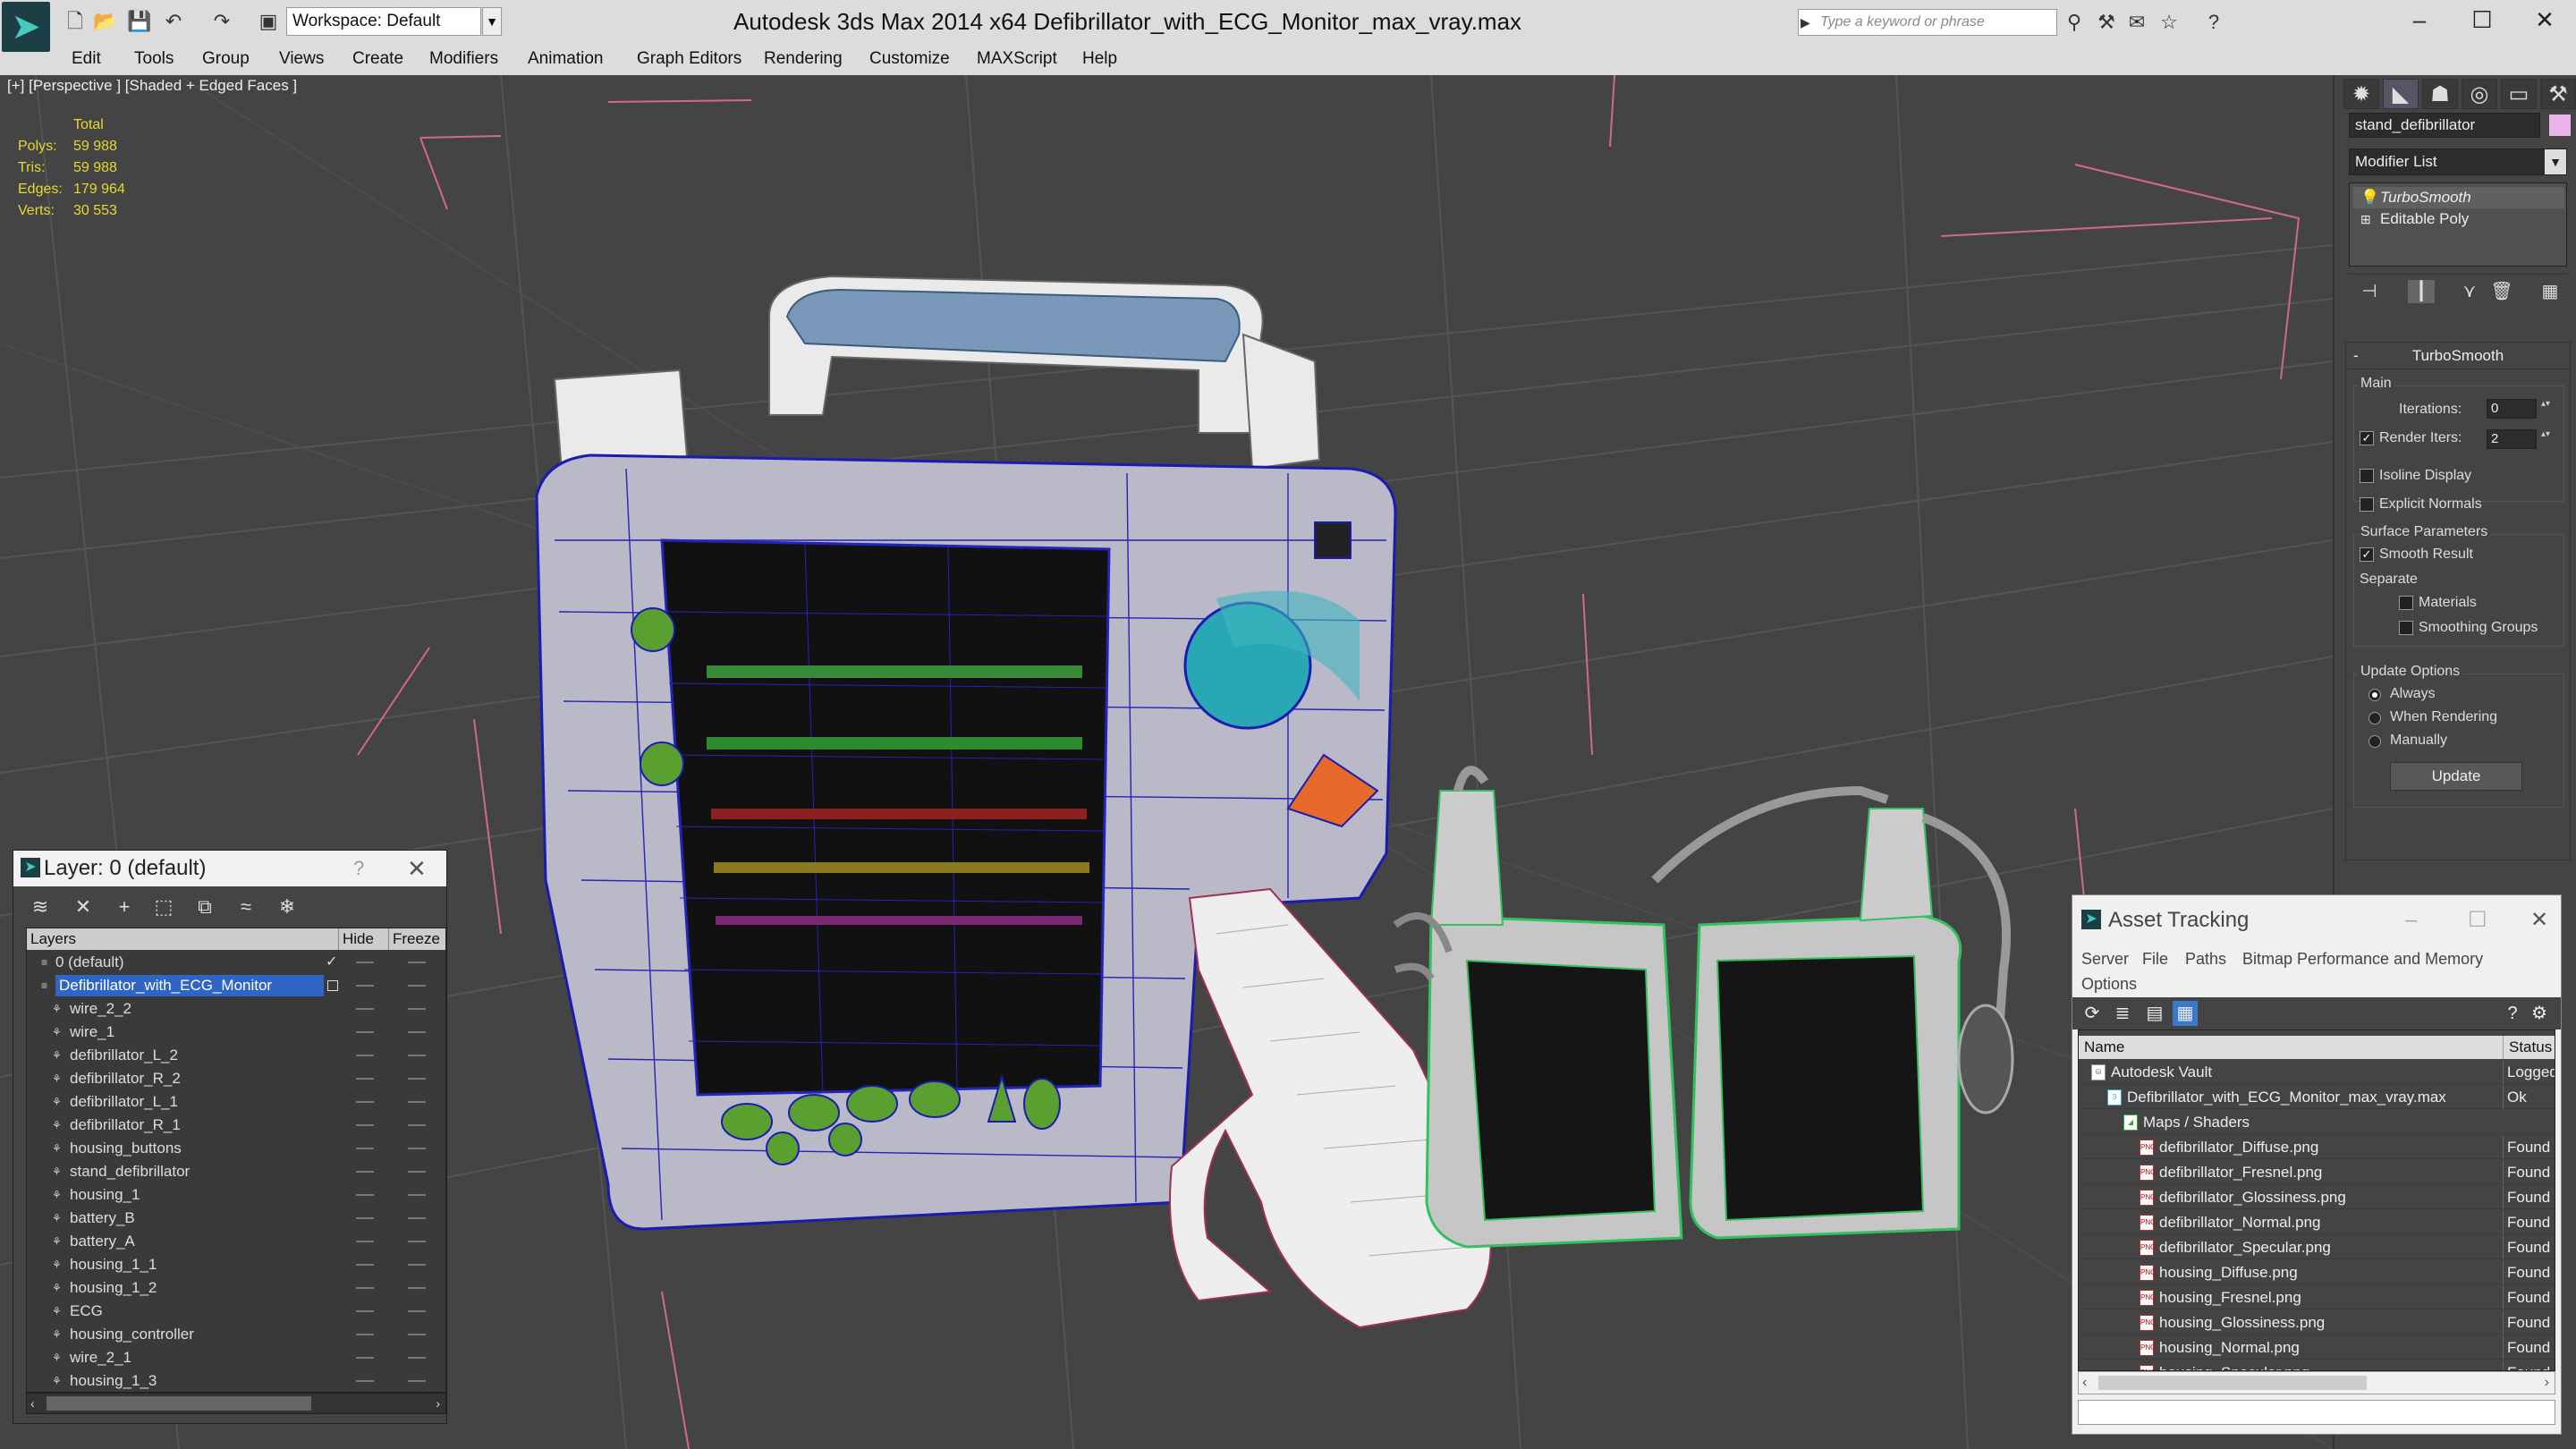  Describe the element at coordinates (1017, 59) in the screenshot. I see `menu-maxscript: MAXScript` at that location.